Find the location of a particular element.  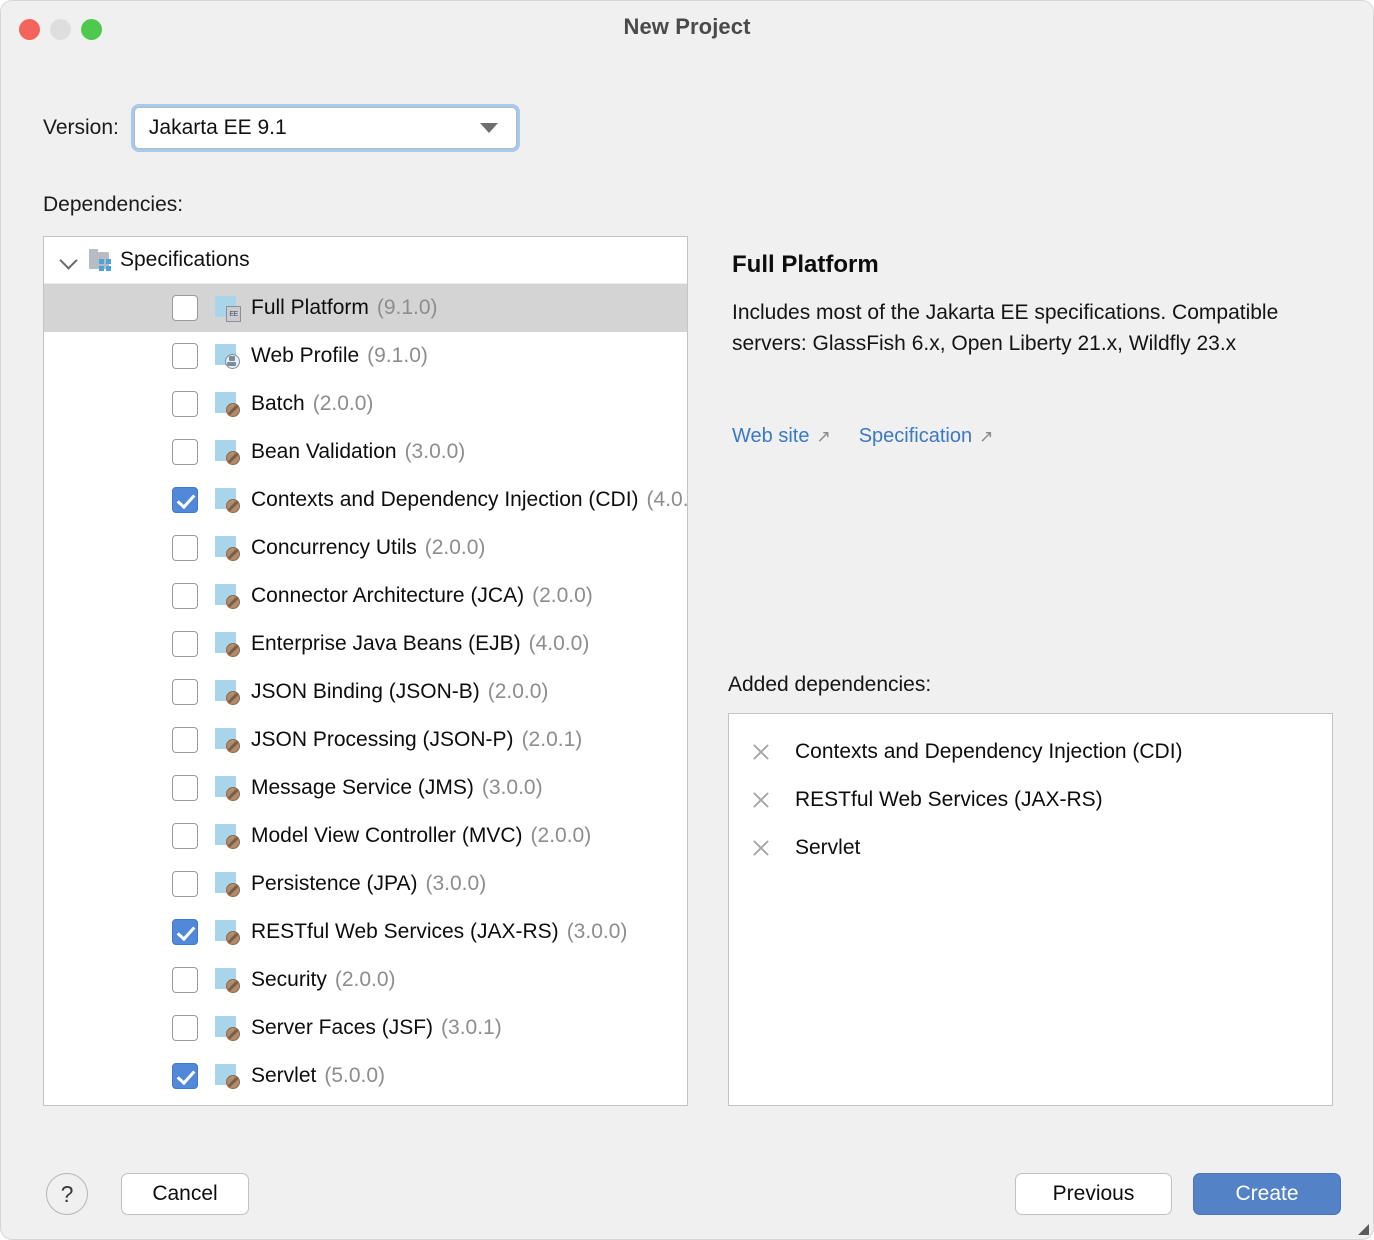

help-button: ? is located at coordinates (67, 1194).